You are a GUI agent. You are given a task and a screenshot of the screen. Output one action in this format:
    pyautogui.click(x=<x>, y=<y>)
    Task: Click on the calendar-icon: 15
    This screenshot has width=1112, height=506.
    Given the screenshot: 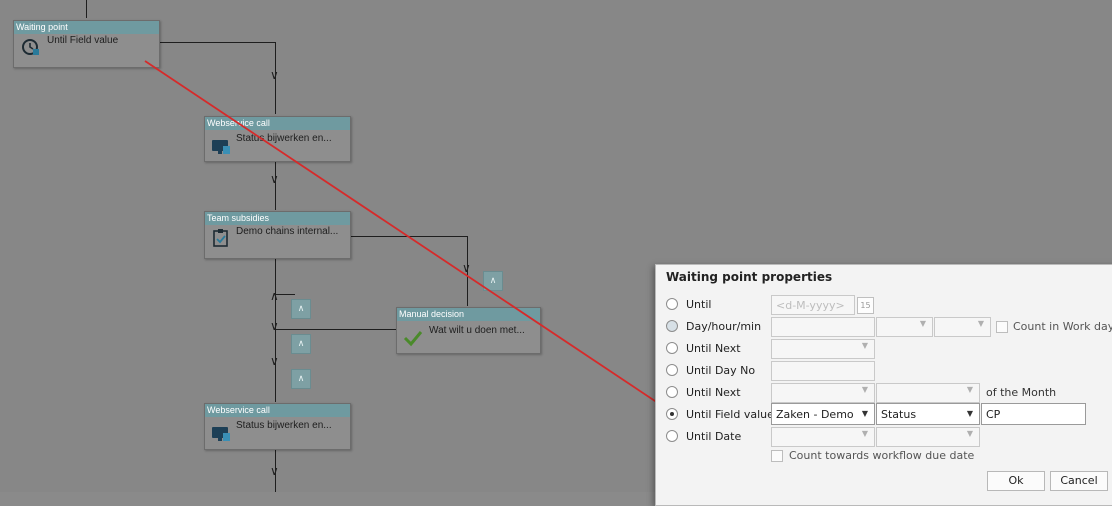 What is the action you would take?
    pyautogui.click(x=865, y=305)
    